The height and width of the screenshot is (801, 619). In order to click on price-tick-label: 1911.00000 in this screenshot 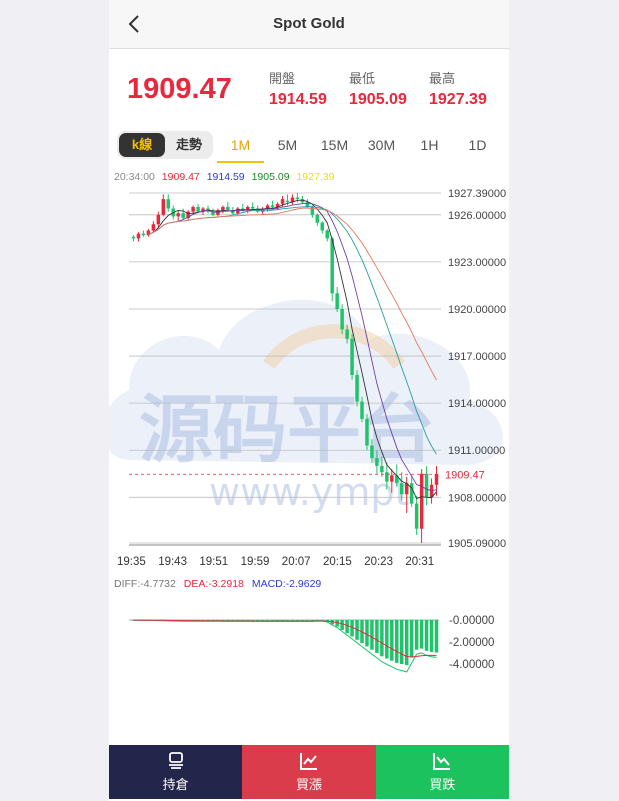, I will do `click(476, 451)`.